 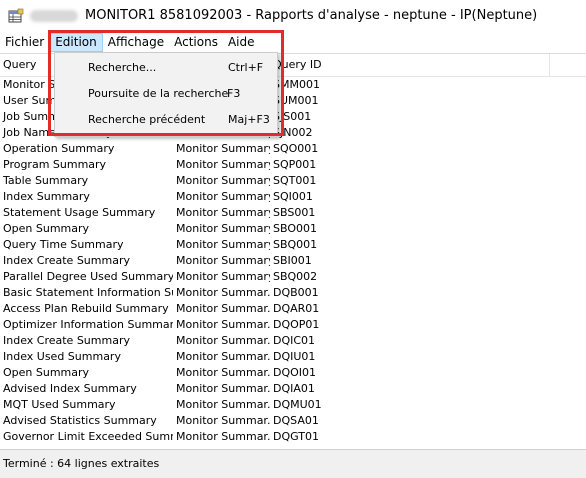 I want to click on query-id-cell: SMM001, so click(x=296, y=84).